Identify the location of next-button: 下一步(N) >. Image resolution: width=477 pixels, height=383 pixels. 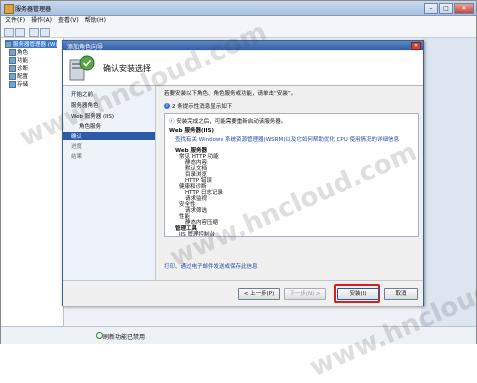
(305, 294).